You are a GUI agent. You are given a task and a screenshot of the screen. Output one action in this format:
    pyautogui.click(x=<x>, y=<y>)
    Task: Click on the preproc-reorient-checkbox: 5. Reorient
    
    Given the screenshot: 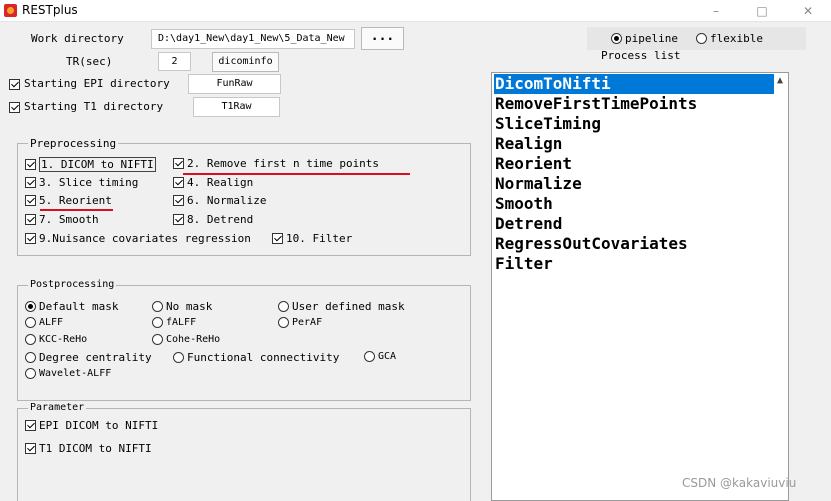 What is the action you would take?
    pyautogui.click(x=68, y=200)
    